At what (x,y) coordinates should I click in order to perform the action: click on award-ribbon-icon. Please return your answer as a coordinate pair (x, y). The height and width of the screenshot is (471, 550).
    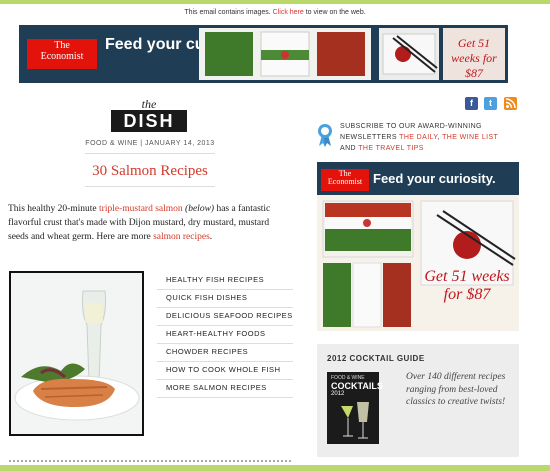
    Looking at the image, I should click on (325, 135).